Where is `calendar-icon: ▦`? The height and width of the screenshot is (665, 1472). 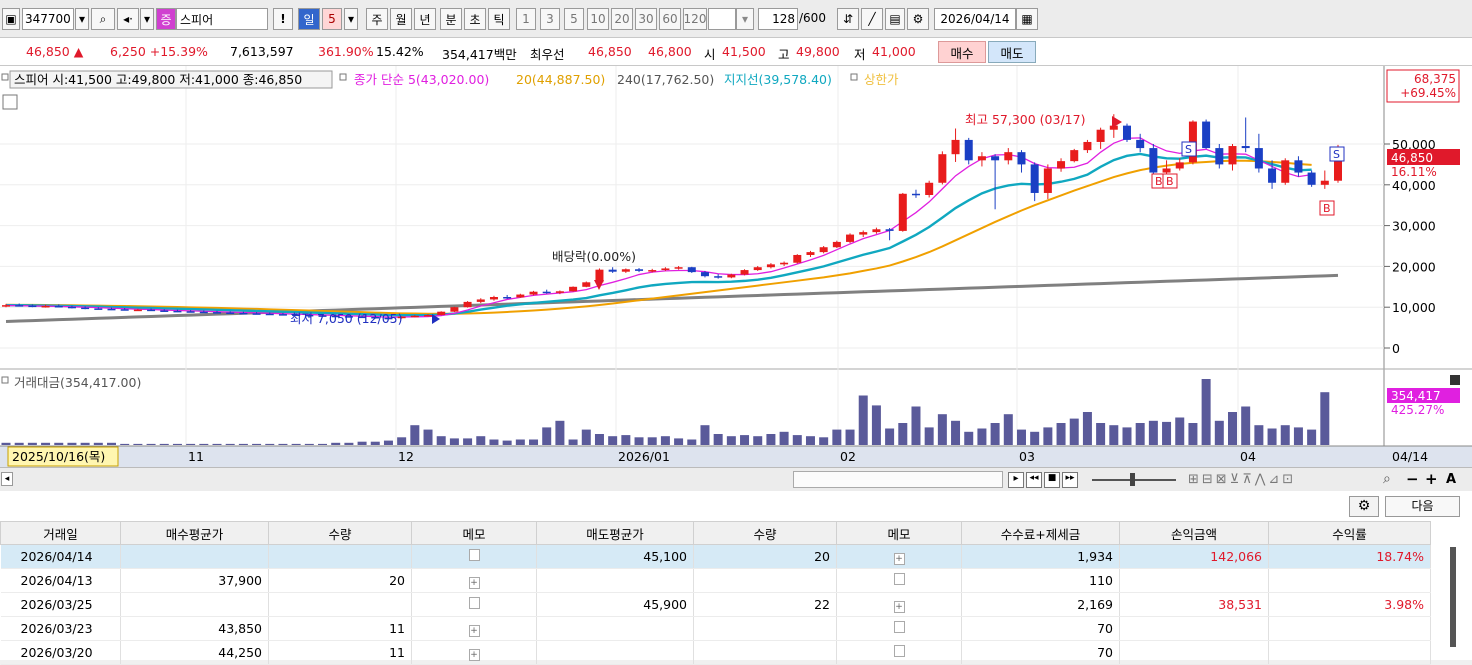
calendar-icon: ▦ is located at coordinates (1027, 19).